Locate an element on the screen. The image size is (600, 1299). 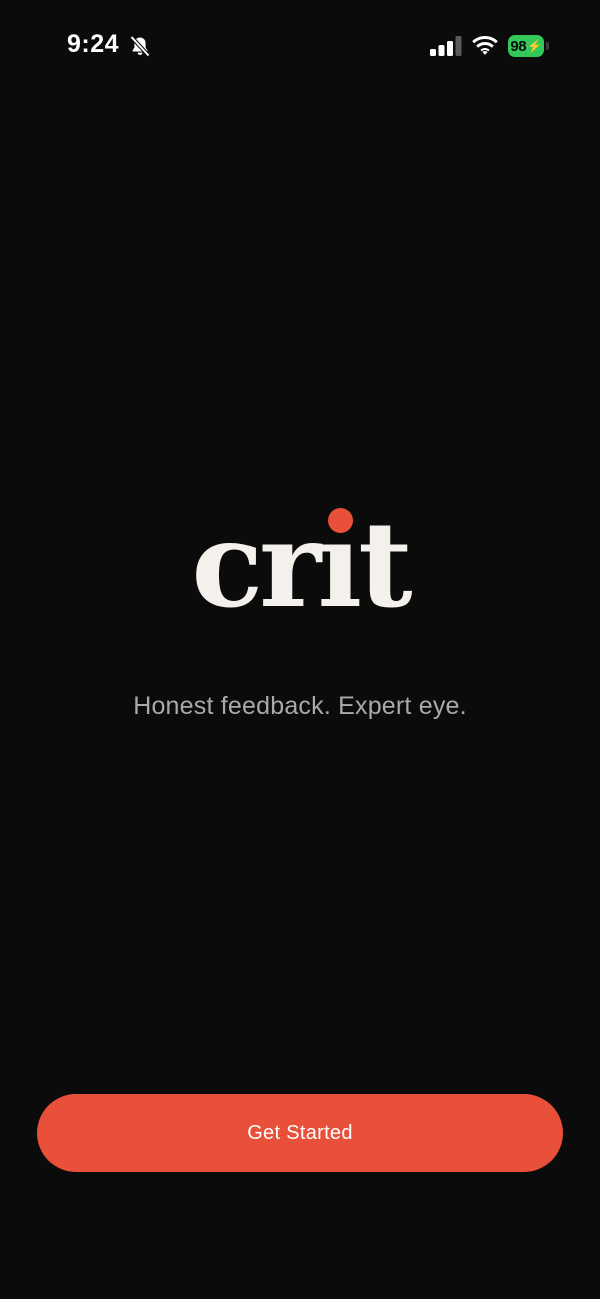
wifi-icon is located at coordinates (485, 45).